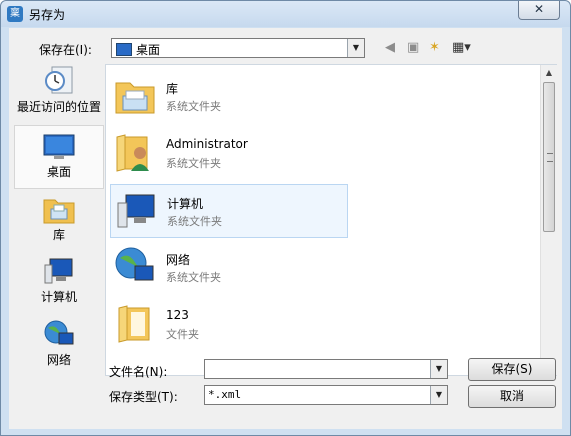  What do you see at coordinates (58, 172) in the screenshot?
I see `place-label: 桌面` at bounding box center [58, 172].